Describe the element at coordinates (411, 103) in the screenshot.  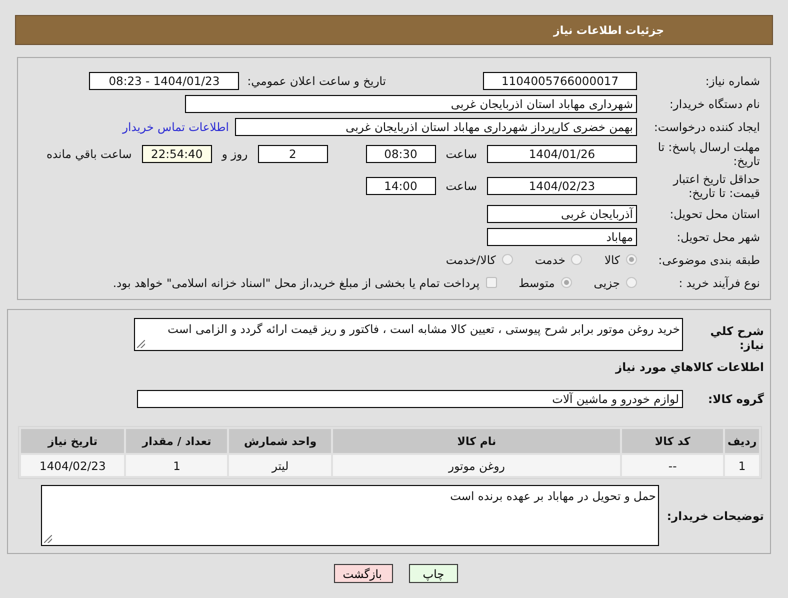
I see `buyer-field: شهرداری مهاباد استان اذربایجان غربی` at that location.